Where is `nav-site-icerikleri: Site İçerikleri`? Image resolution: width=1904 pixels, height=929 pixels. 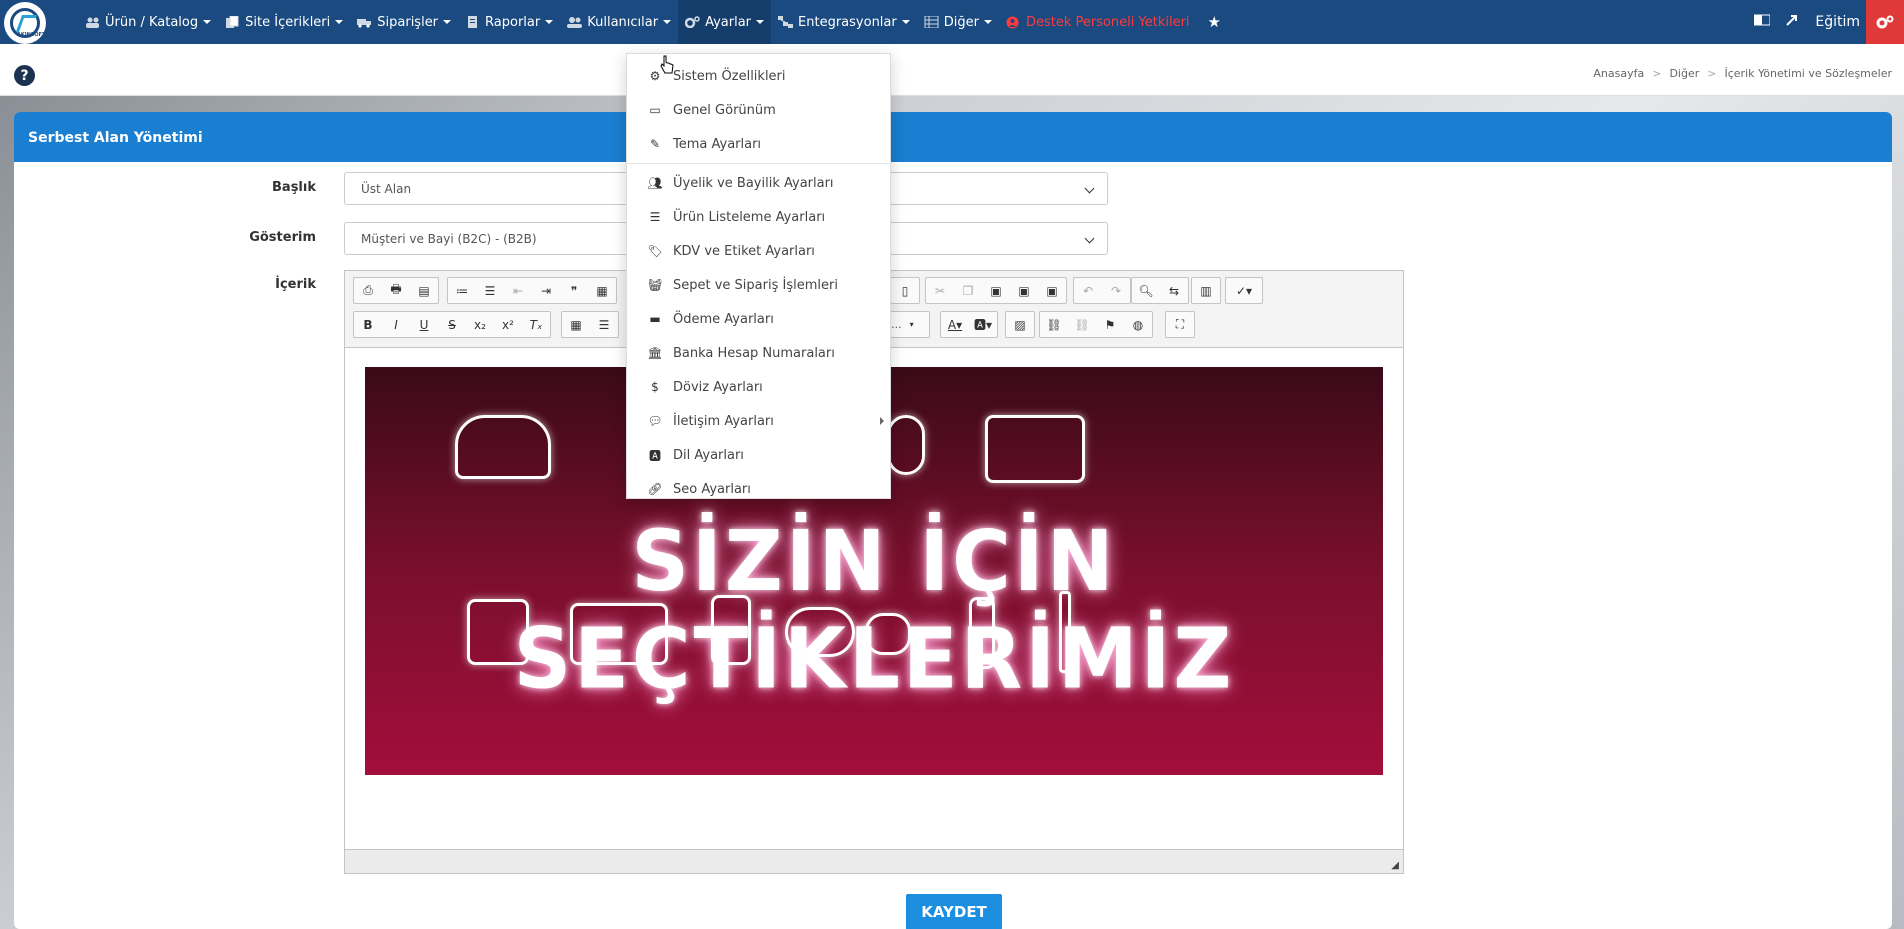
nav-site-icerikleri: Site İçerikleri is located at coordinates (284, 22).